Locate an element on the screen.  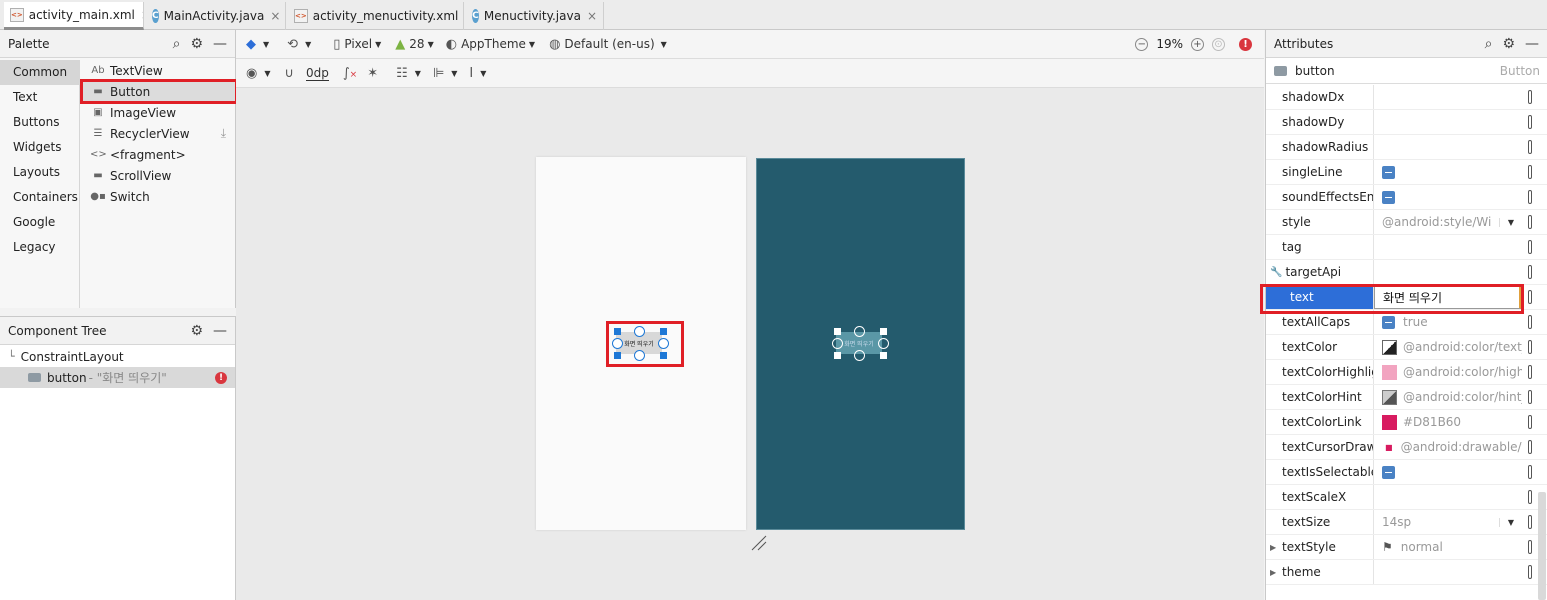
tab-menuctivity-java: C Menuctivity.java × is located at coordinates (535, 16).